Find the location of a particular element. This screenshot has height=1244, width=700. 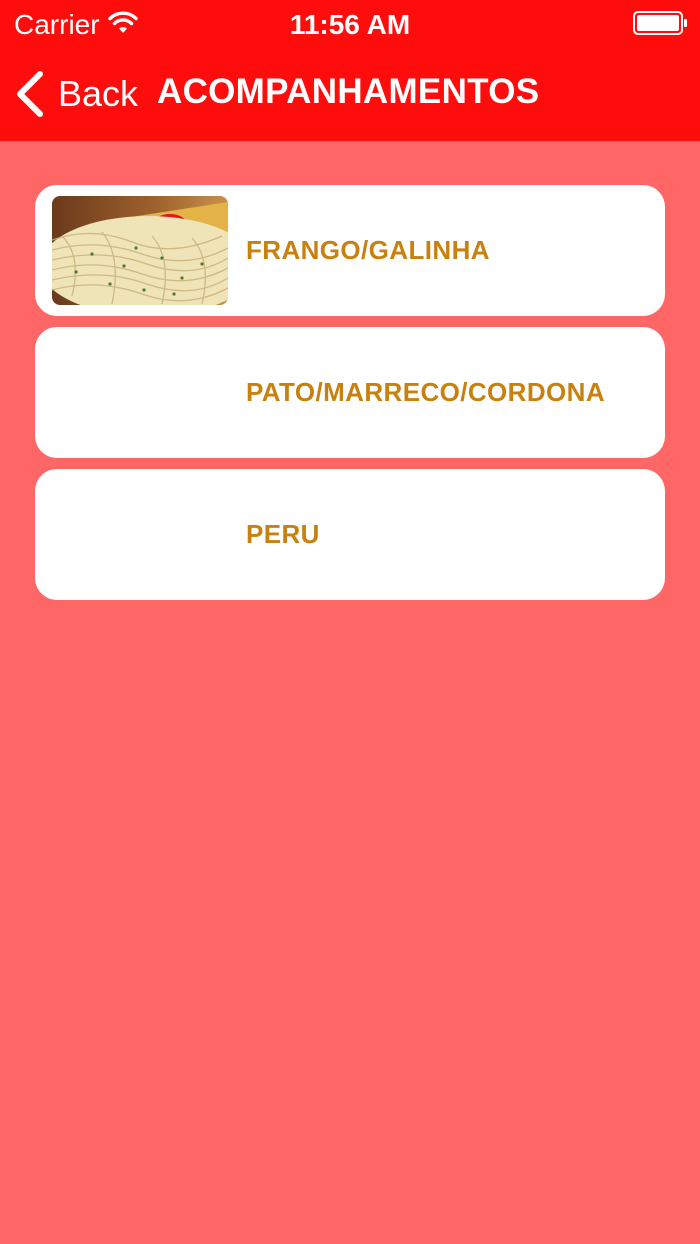

chevron-left-icon is located at coordinates (30, 94).